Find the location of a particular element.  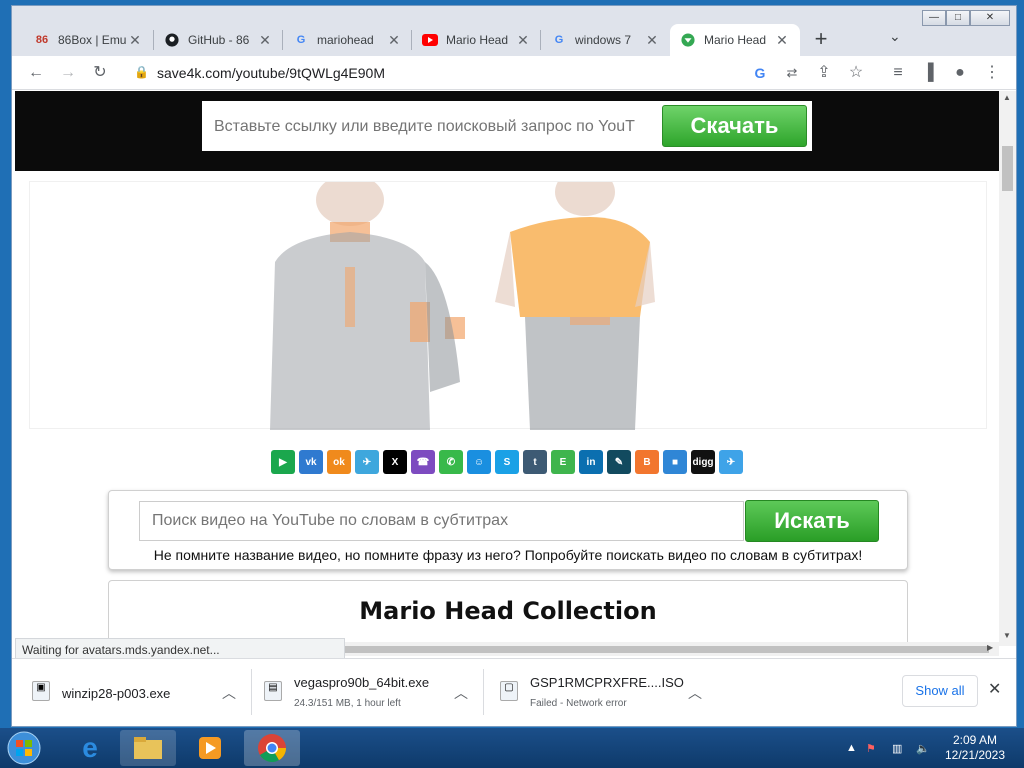

google-lens-icon: G is located at coordinates (760, 73).